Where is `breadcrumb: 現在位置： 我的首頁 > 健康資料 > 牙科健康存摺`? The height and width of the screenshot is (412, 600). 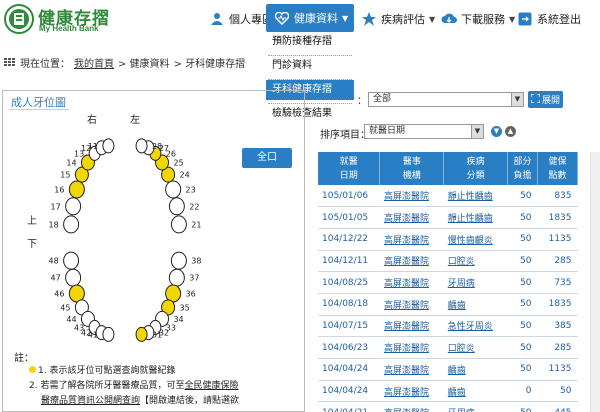 breadcrumb: 現在位置： 我的首頁 > 健康資料 > 牙科健康存摺 is located at coordinates (124, 62).